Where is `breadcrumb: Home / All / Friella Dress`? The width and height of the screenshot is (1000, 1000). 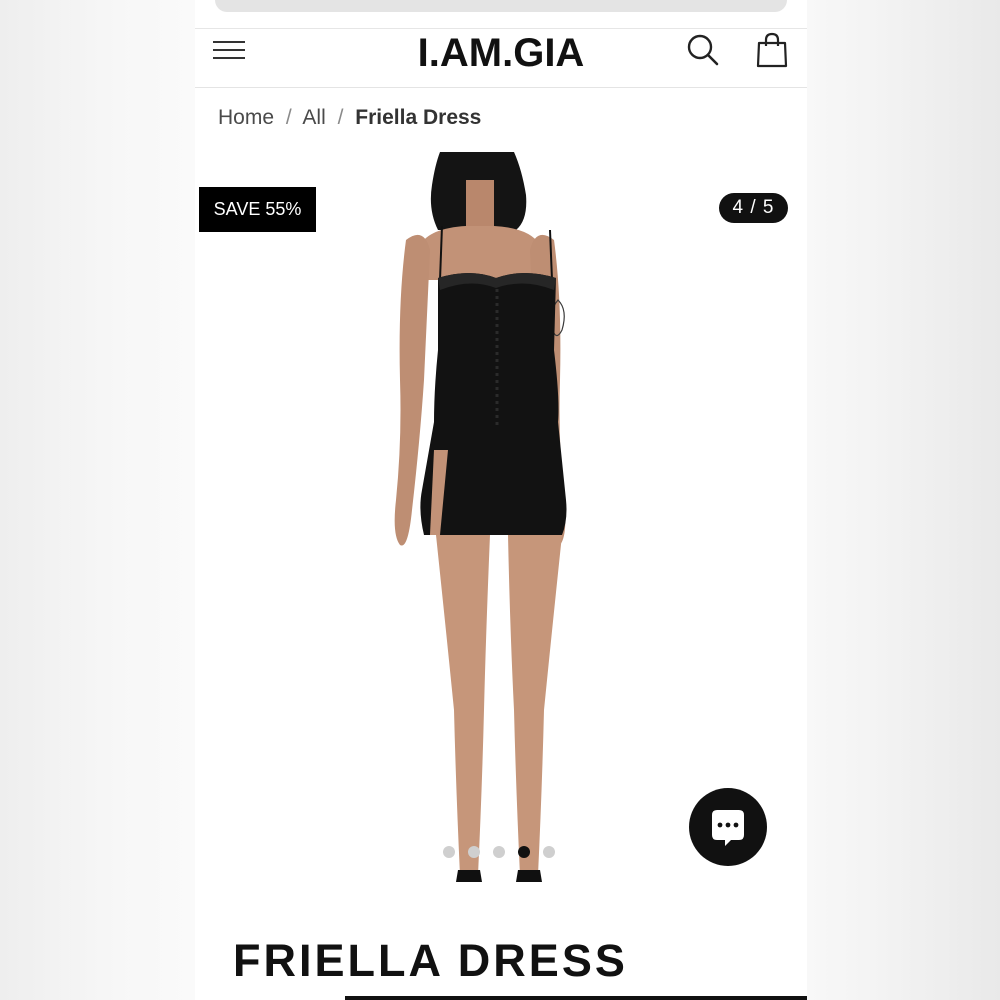 breadcrumb: Home / All / Friella Dress is located at coordinates (349, 118).